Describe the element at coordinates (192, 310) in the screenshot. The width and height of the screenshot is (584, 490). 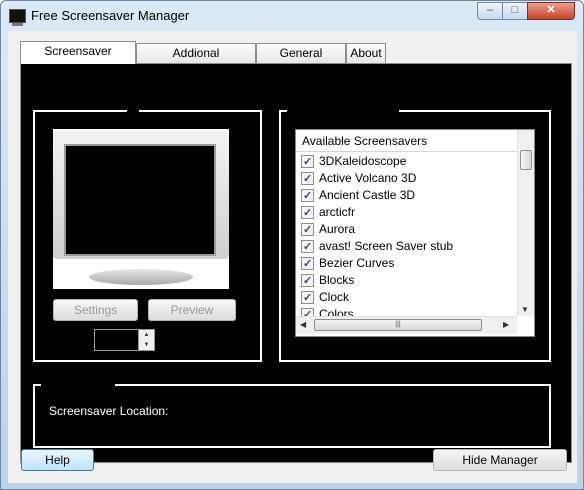
I see `preview-button: Preview` at that location.